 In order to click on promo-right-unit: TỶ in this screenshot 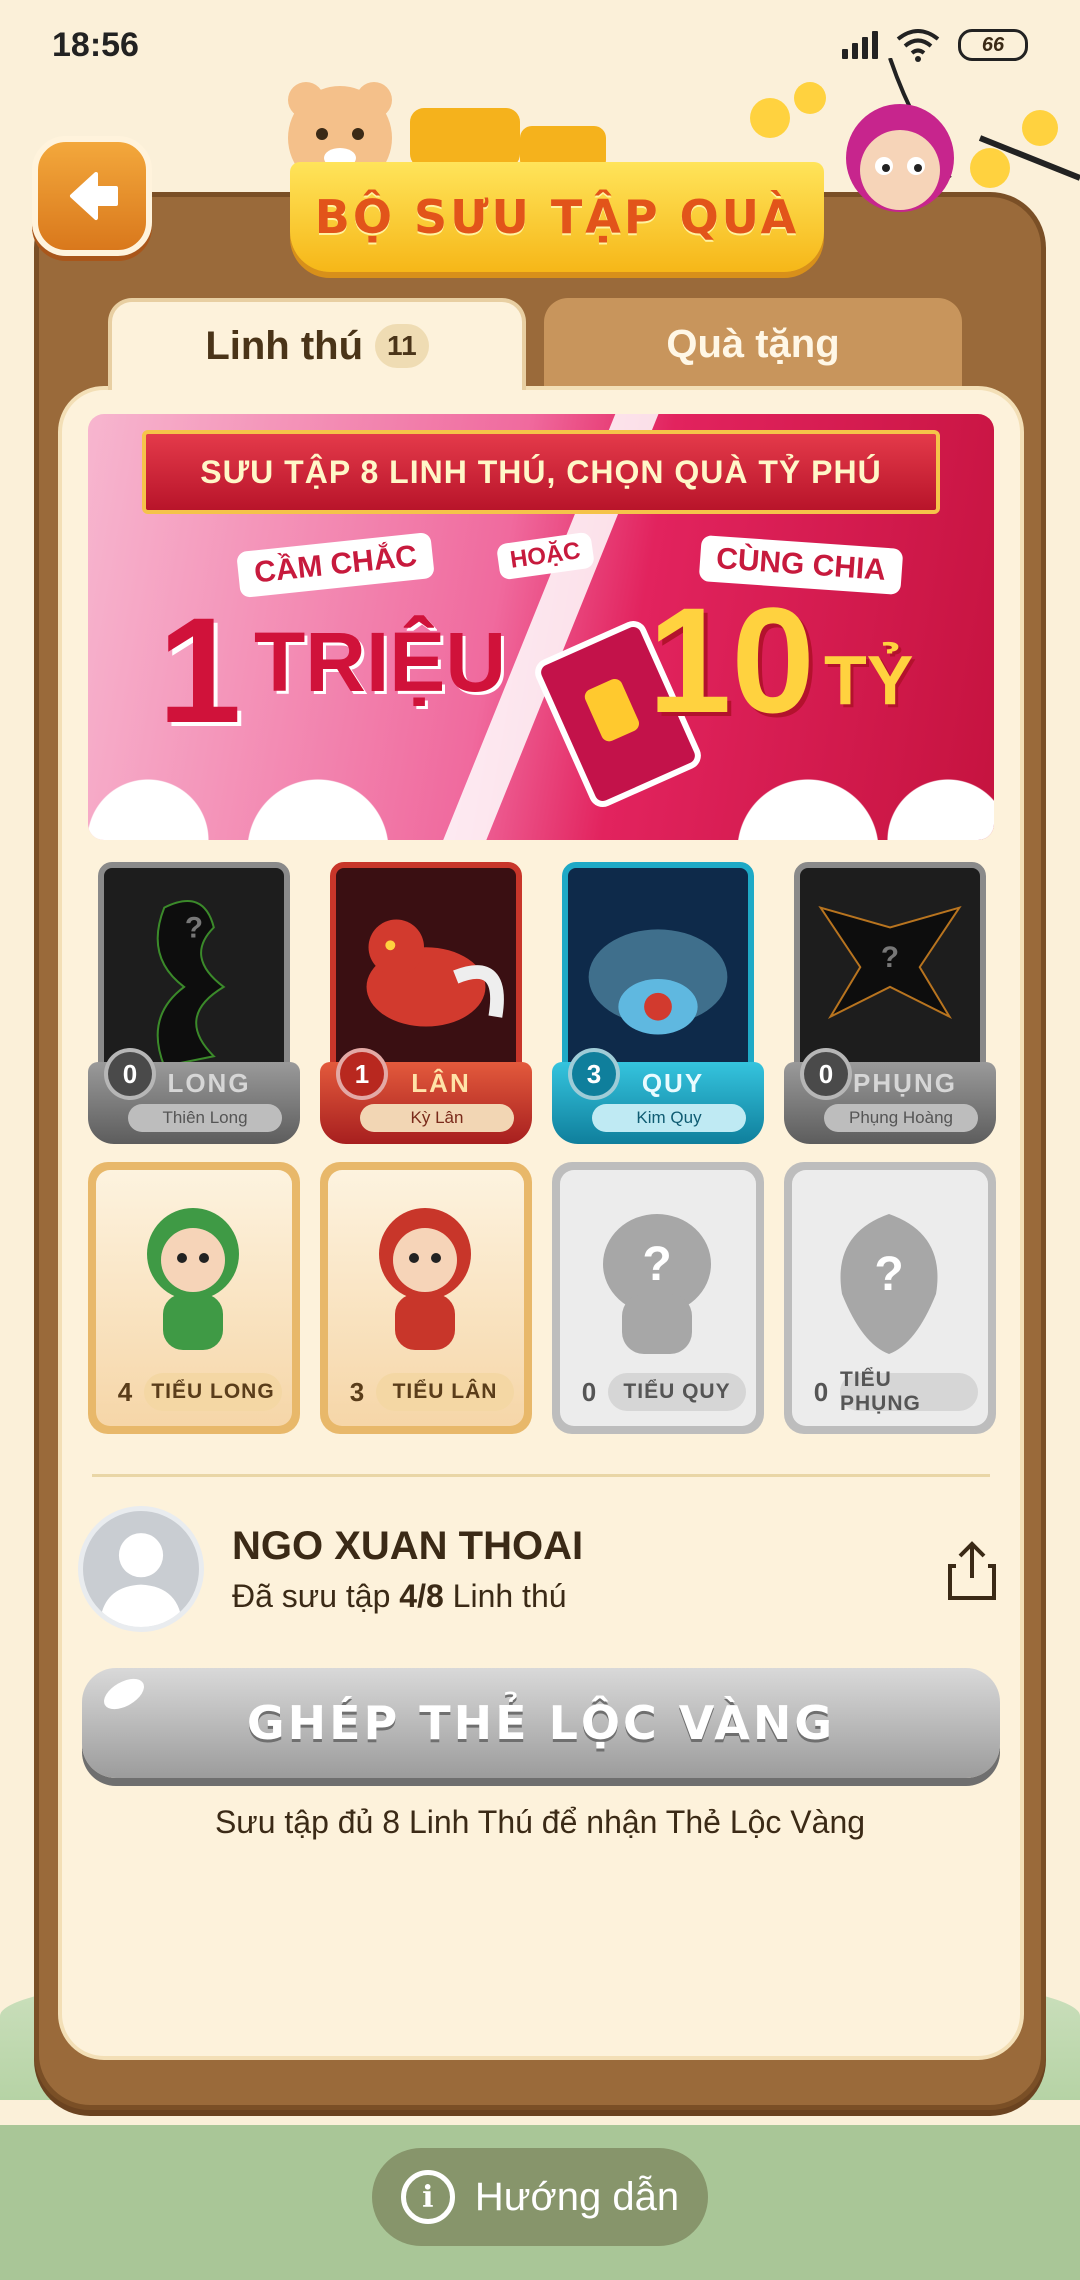, I will do `click(869, 680)`.